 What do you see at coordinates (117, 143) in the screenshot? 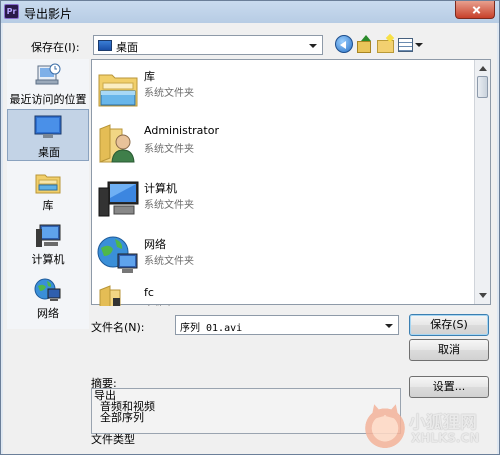
I see `user-folder-icon` at bounding box center [117, 143].